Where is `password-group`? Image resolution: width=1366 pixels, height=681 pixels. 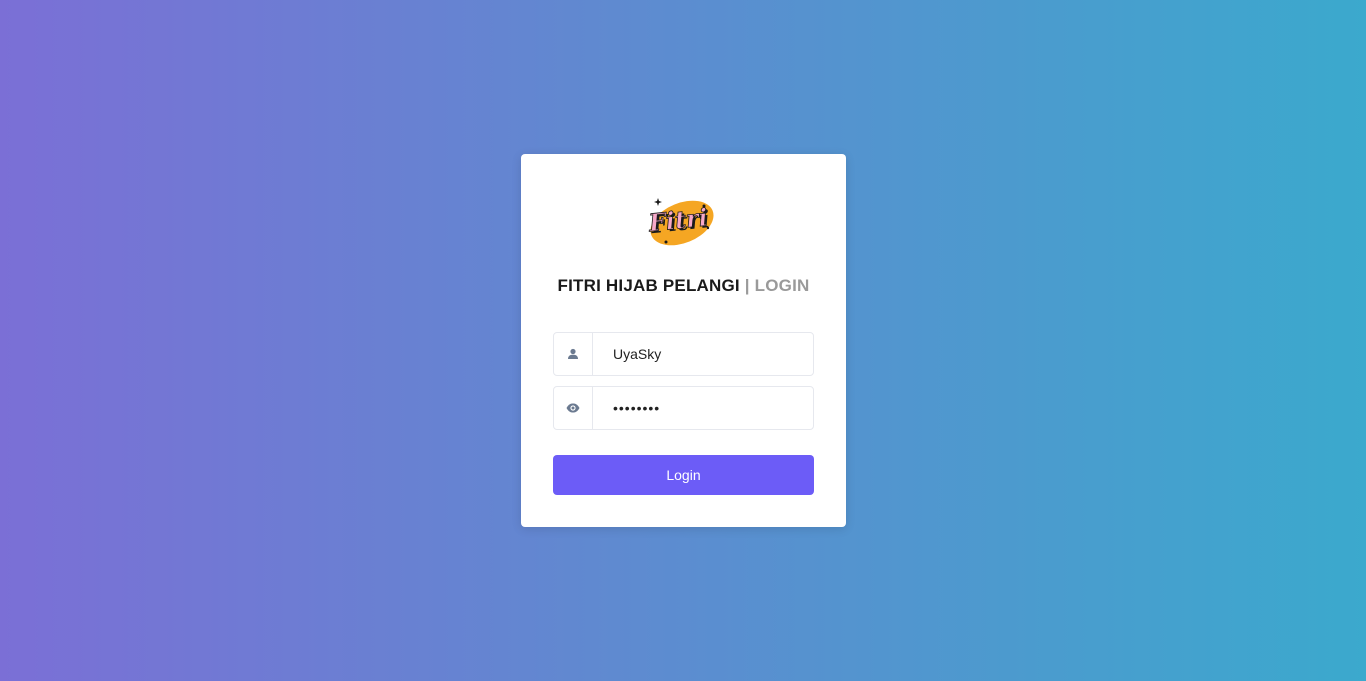 password-group is located at coordinates (683, 408).